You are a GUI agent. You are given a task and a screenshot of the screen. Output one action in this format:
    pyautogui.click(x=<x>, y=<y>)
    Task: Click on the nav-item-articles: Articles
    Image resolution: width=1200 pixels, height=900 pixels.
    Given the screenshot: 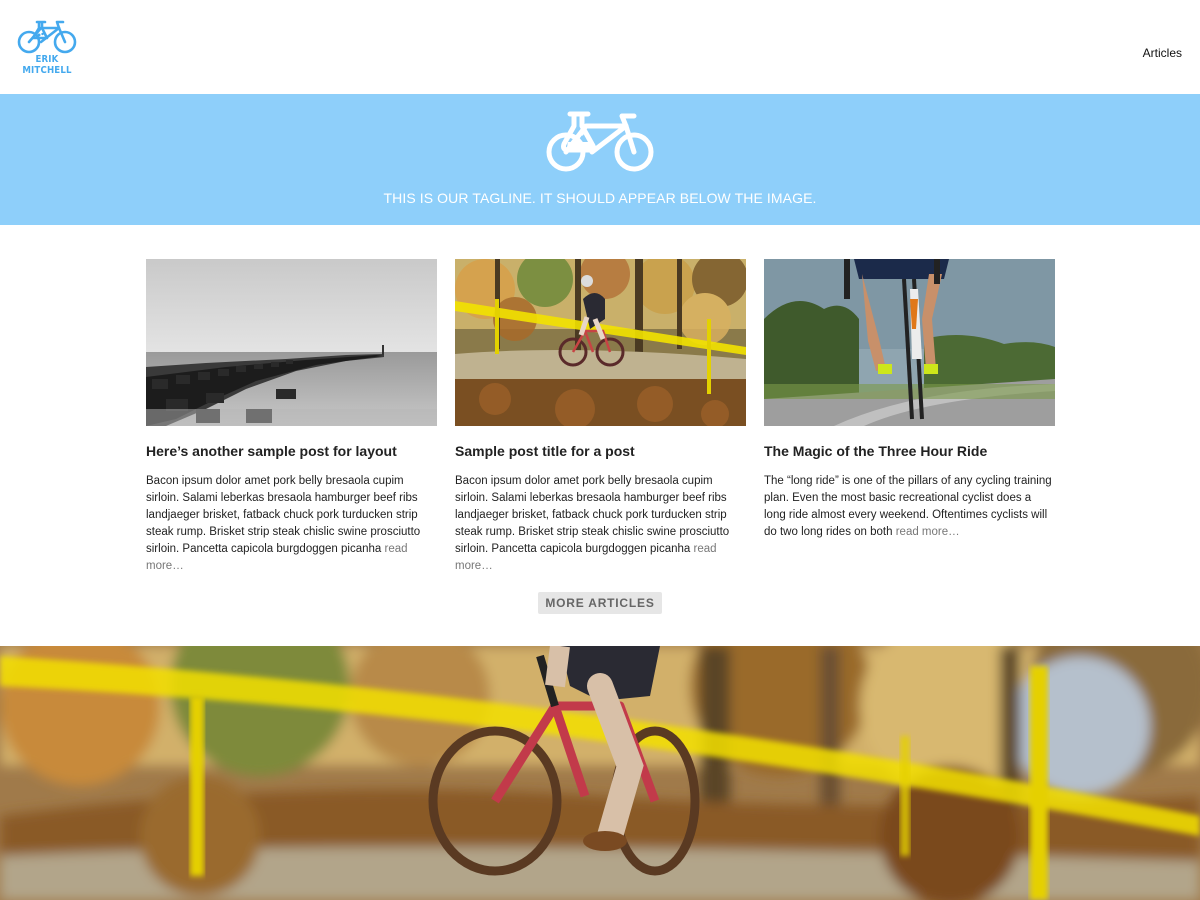 What is the action you would take?
    pyautogui.click(x=1162, y=53)
    